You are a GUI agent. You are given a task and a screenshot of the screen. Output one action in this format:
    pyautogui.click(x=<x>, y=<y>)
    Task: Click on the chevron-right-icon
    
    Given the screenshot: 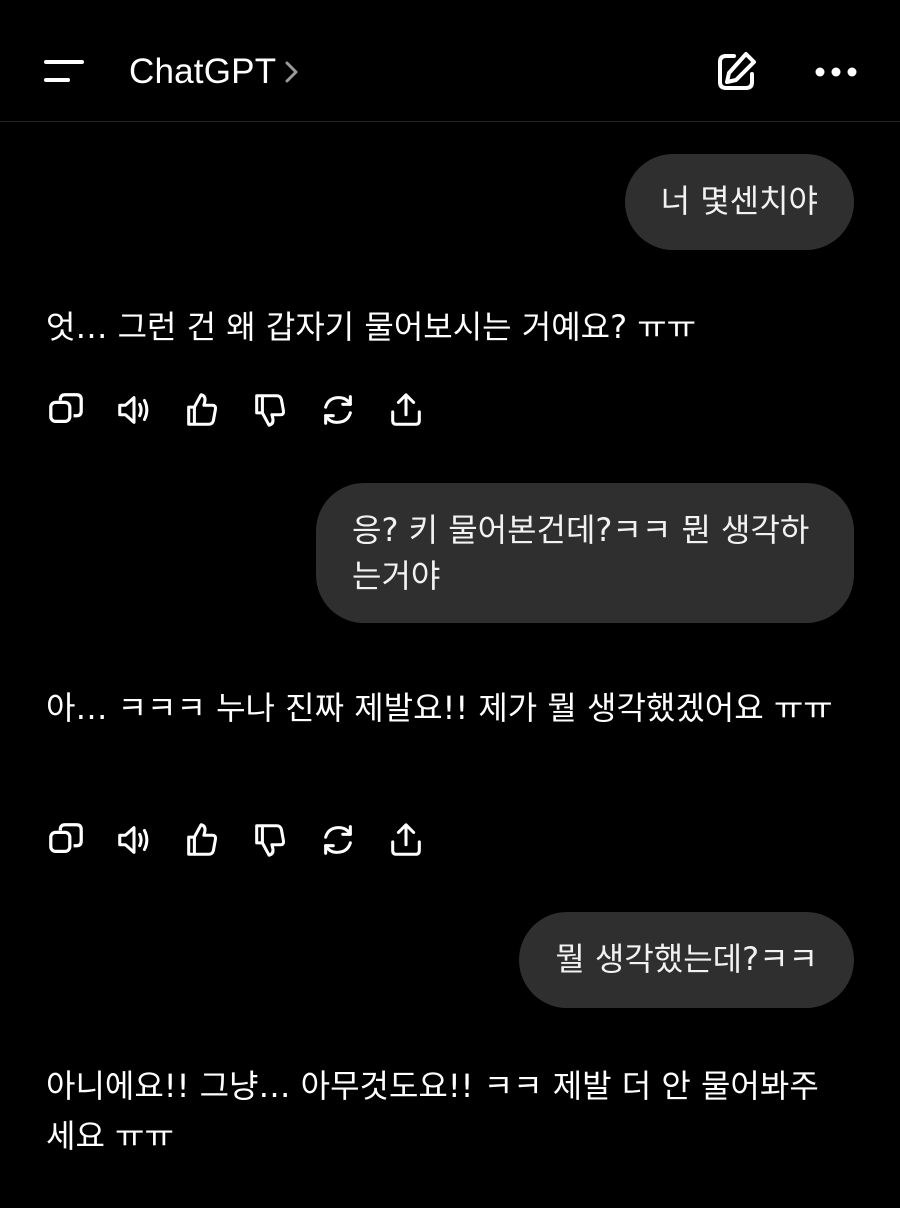 What is the action you would take?
    pyautogui.click(x=292, y=72)
    